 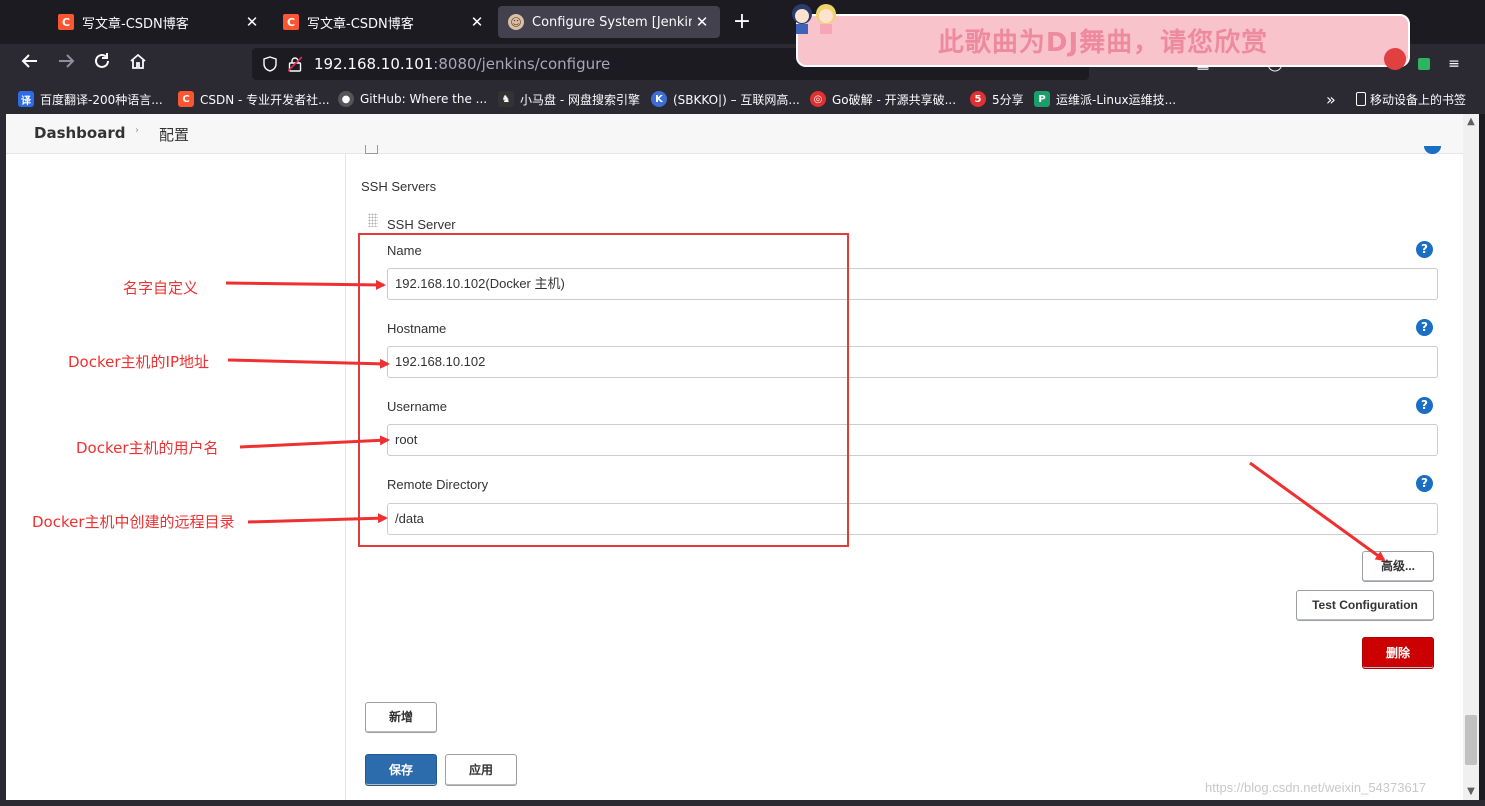 I want to click on music-banner: 此歌曲为DJ舞曲，请您欣赏, so click(x=1103, y=40).